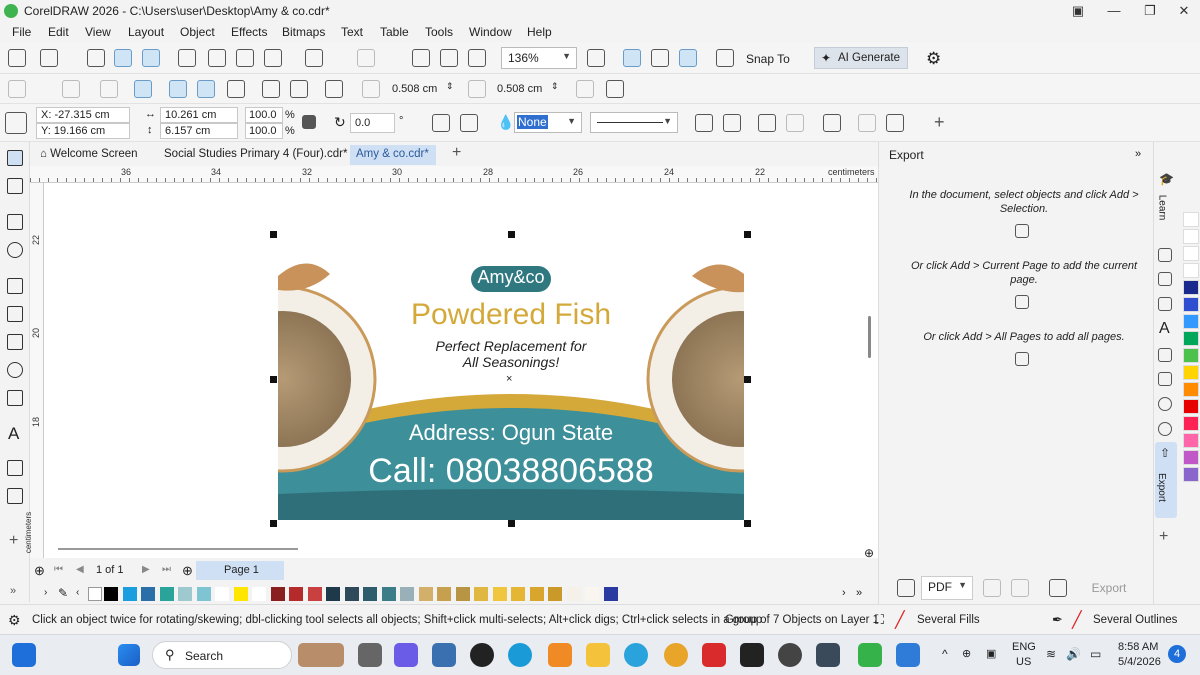  I want to click on text-tool-icon: A, so click(13, 434).